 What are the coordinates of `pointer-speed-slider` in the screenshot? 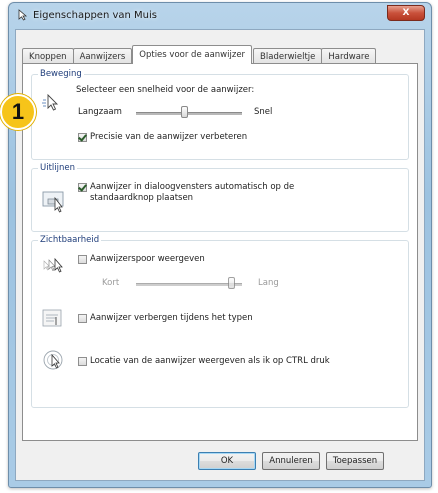 It's located at (189, 113).